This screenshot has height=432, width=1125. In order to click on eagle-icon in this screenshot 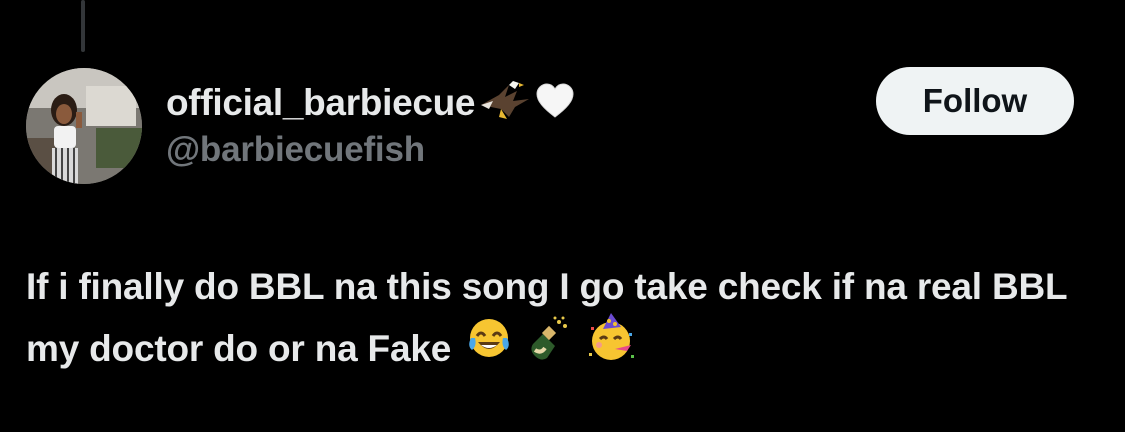, I will do `click(505, 103)`.